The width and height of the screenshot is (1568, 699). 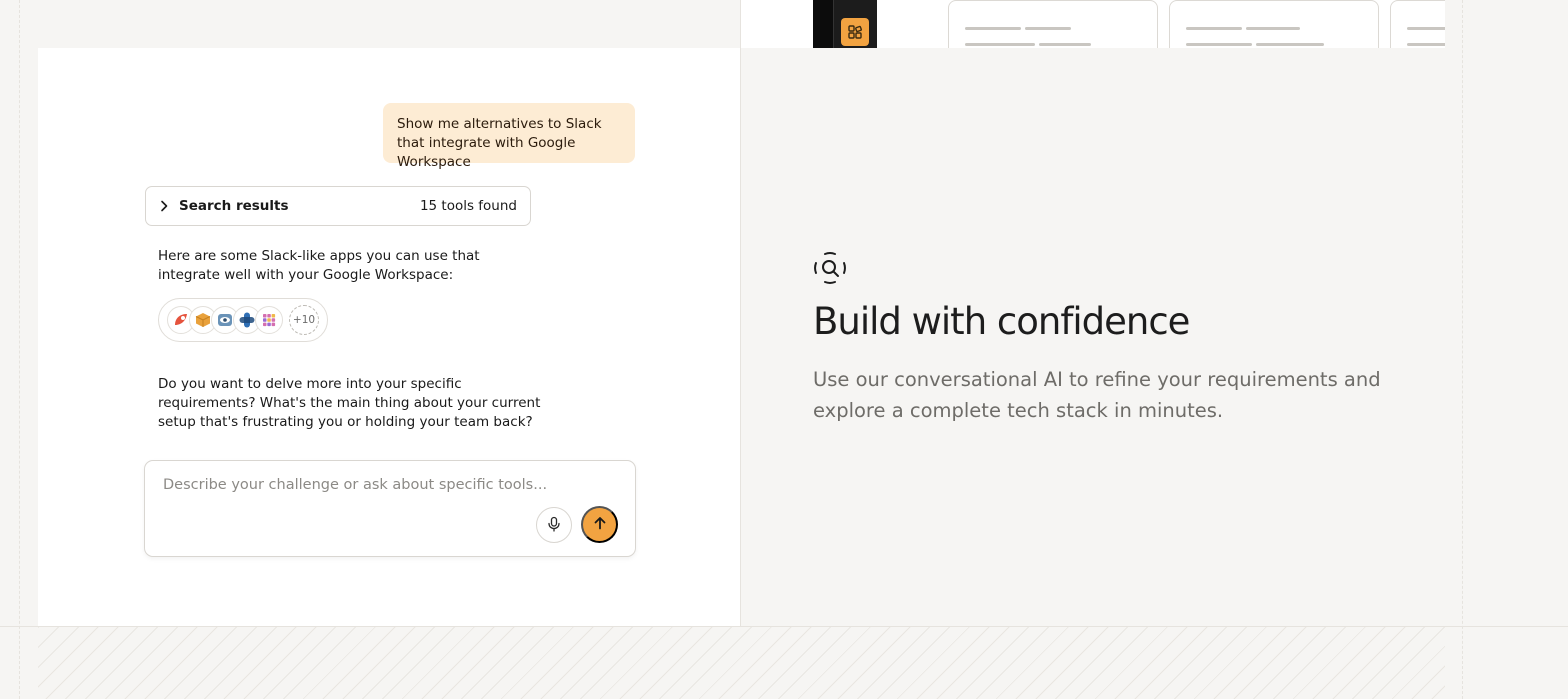 What do you see at coordinates (164, 206) in the screenshot?
I see `chevron-right-icon` at bounding box center [164, 206].